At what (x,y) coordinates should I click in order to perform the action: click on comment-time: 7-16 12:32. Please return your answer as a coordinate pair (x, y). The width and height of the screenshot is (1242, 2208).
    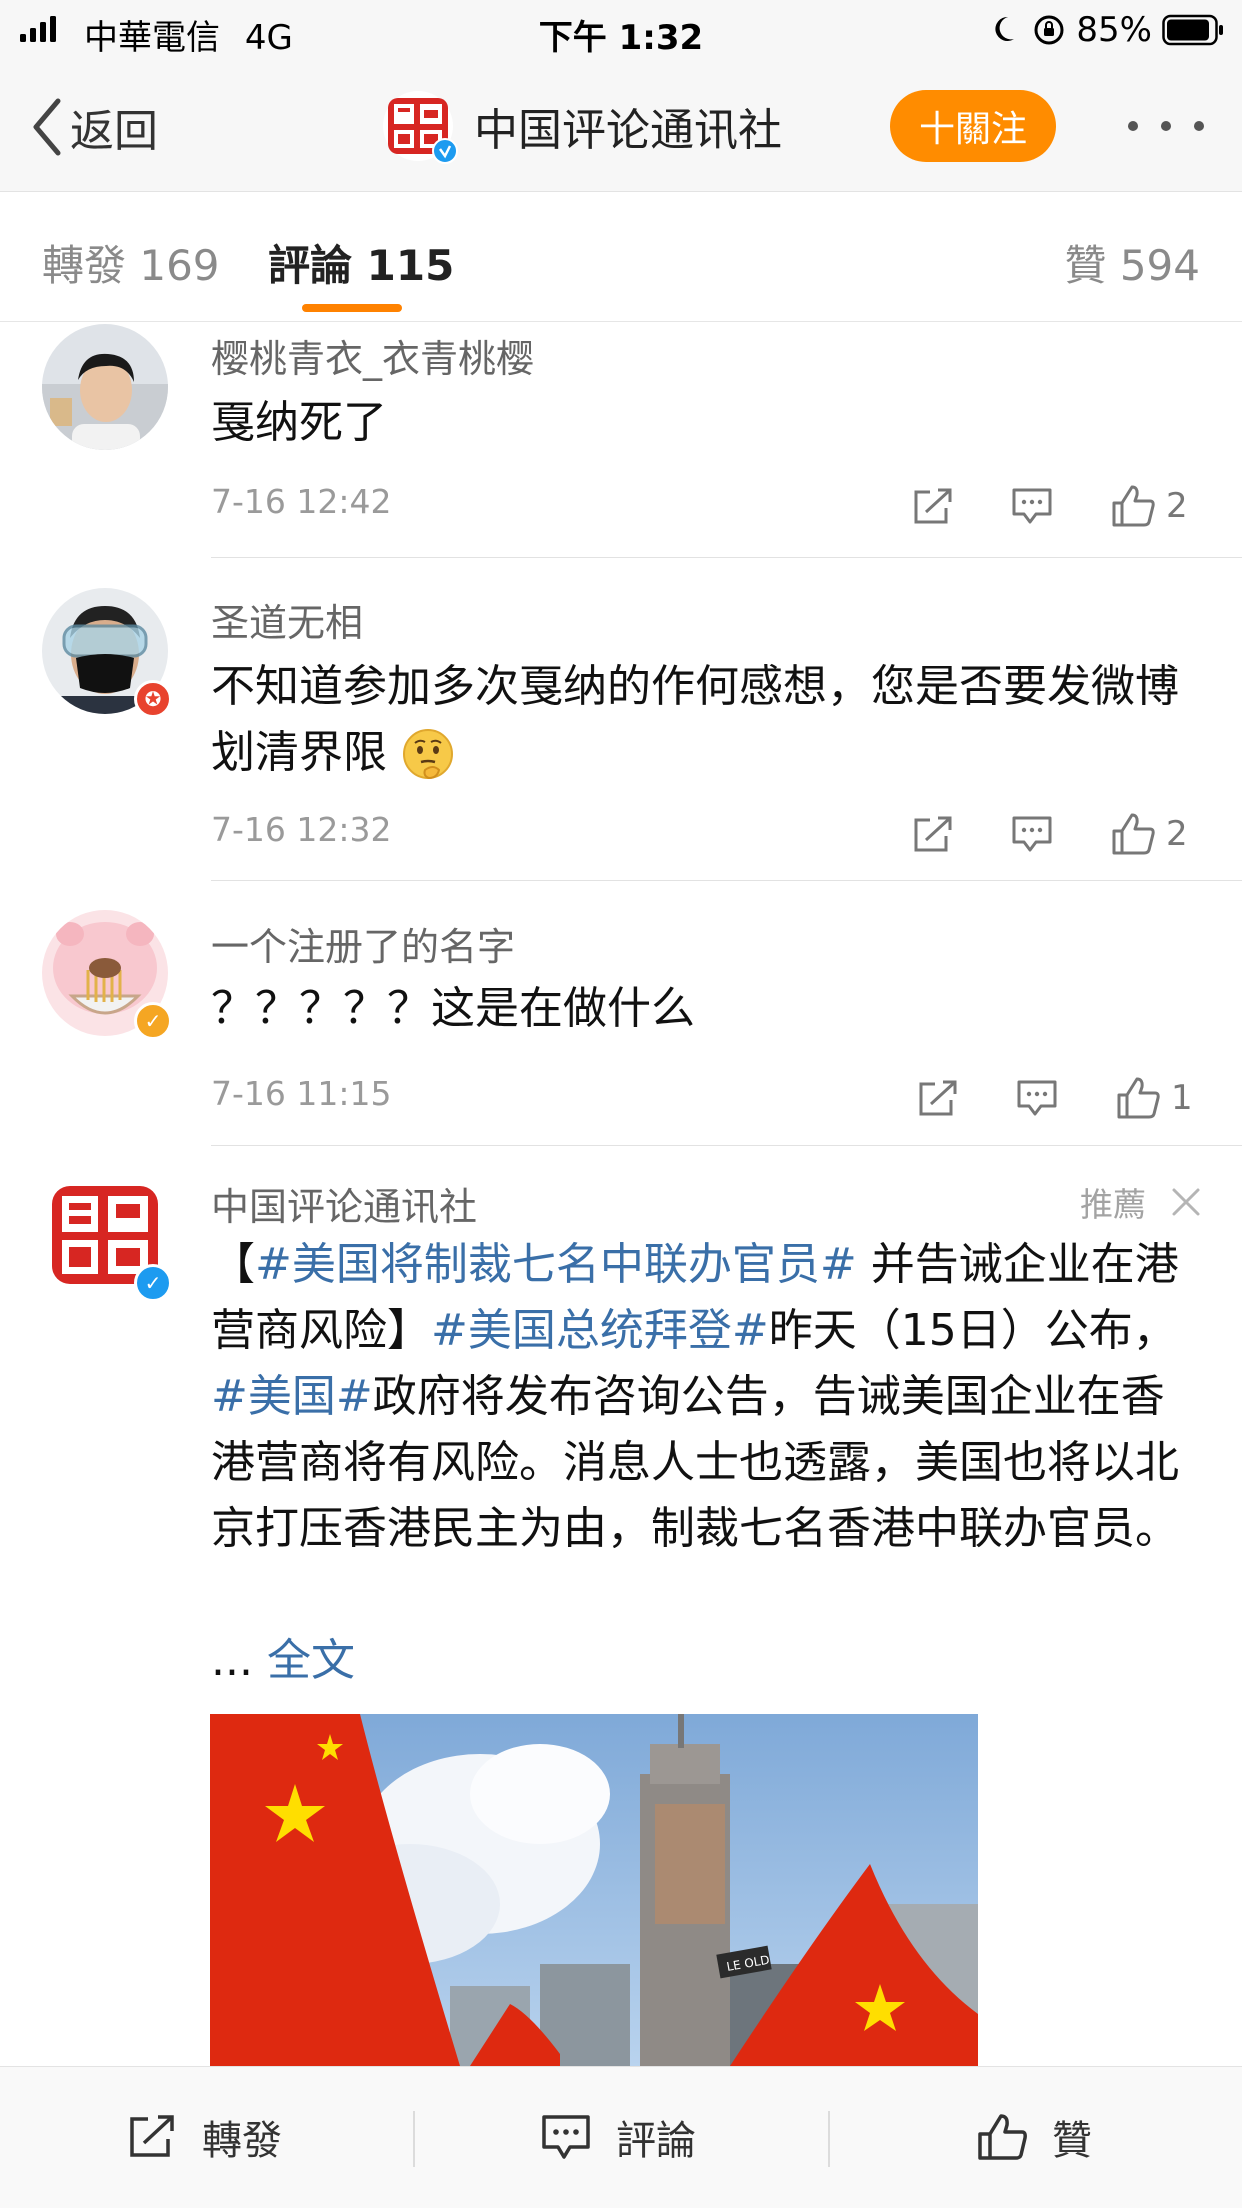
    Looking at the image, I should click on (301, 829).